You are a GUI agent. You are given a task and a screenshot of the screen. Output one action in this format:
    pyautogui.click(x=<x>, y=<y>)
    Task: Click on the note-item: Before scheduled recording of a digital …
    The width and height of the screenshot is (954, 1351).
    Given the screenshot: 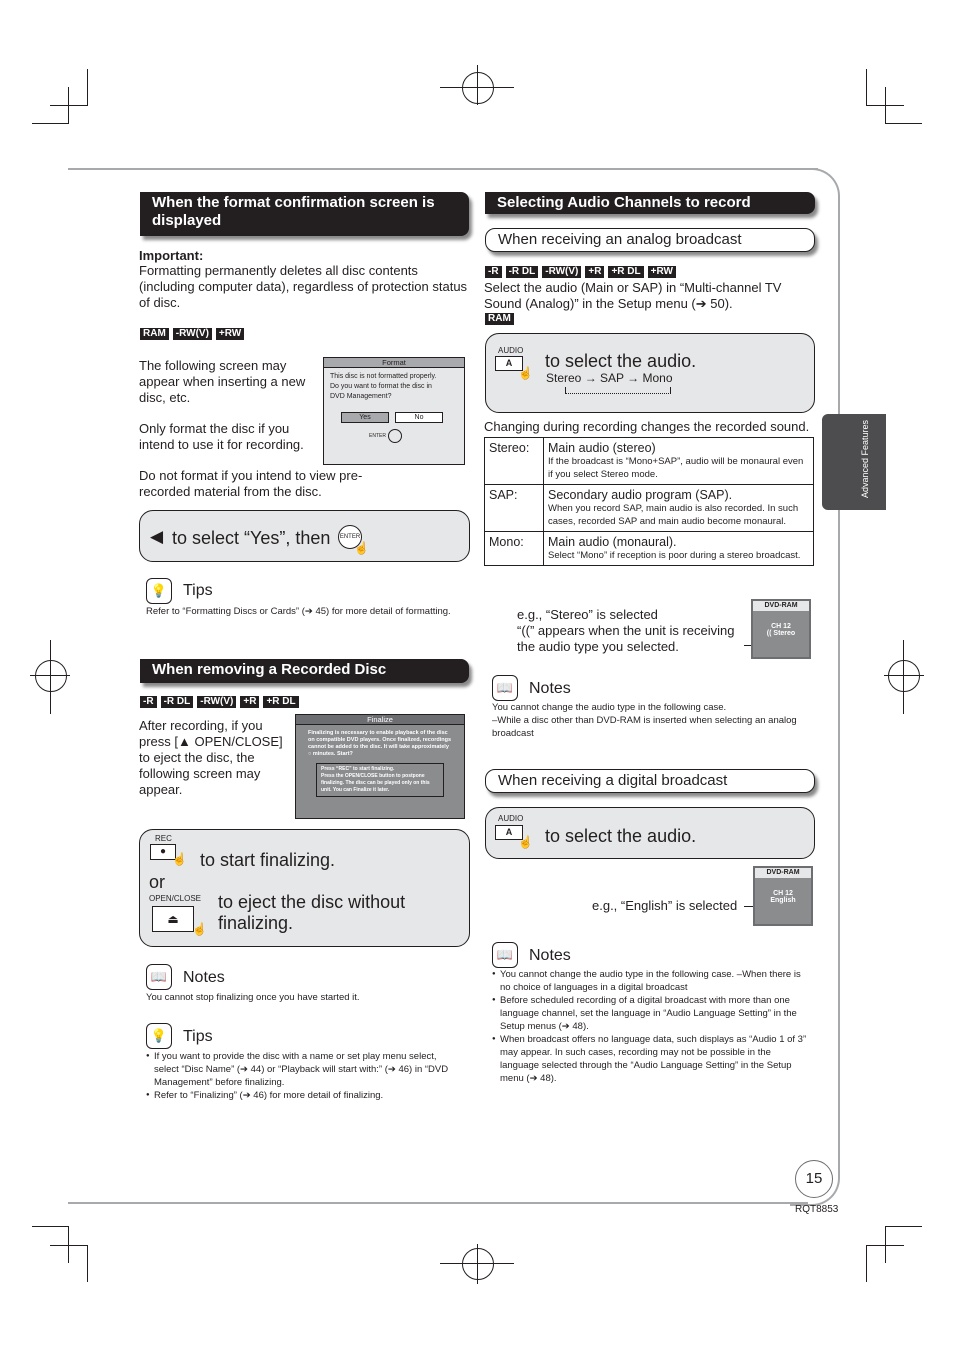 What is the action you would take?
    pyautogui.click(x=649, y=1013)
    